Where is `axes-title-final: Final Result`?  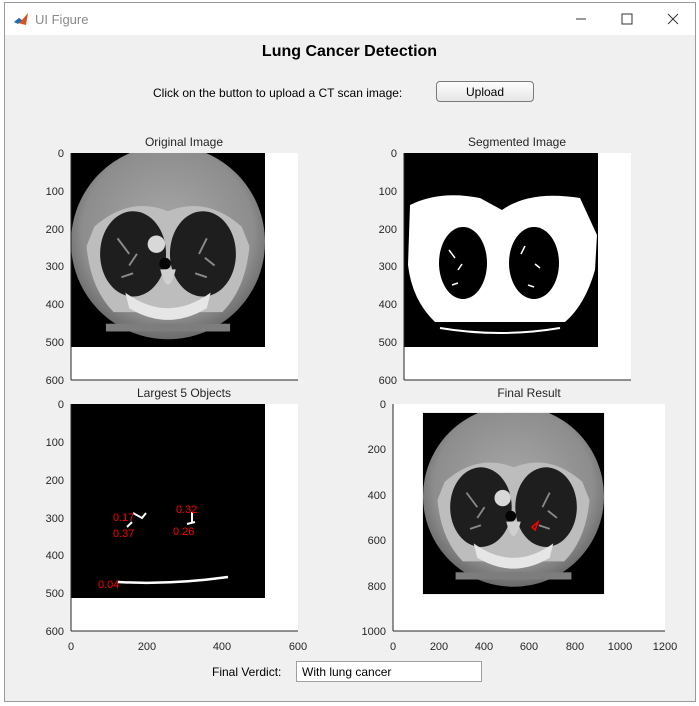 axes-title-final: Final Result is located at coordinates (529, 393).